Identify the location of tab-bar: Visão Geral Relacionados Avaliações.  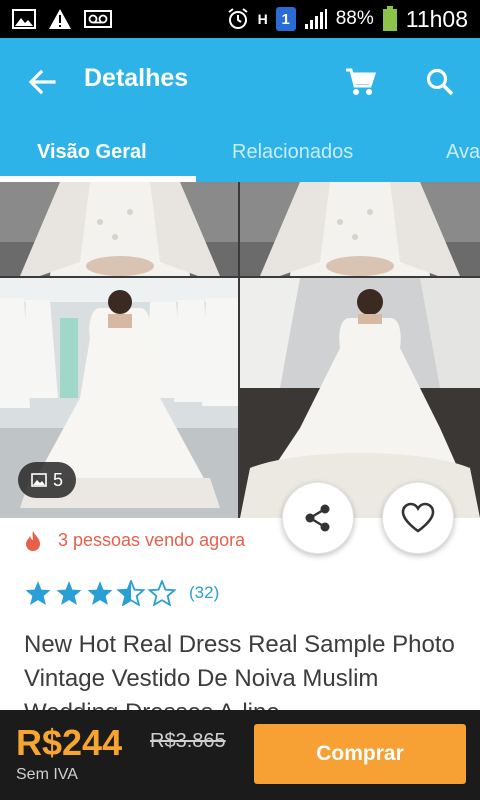
(240, 152).